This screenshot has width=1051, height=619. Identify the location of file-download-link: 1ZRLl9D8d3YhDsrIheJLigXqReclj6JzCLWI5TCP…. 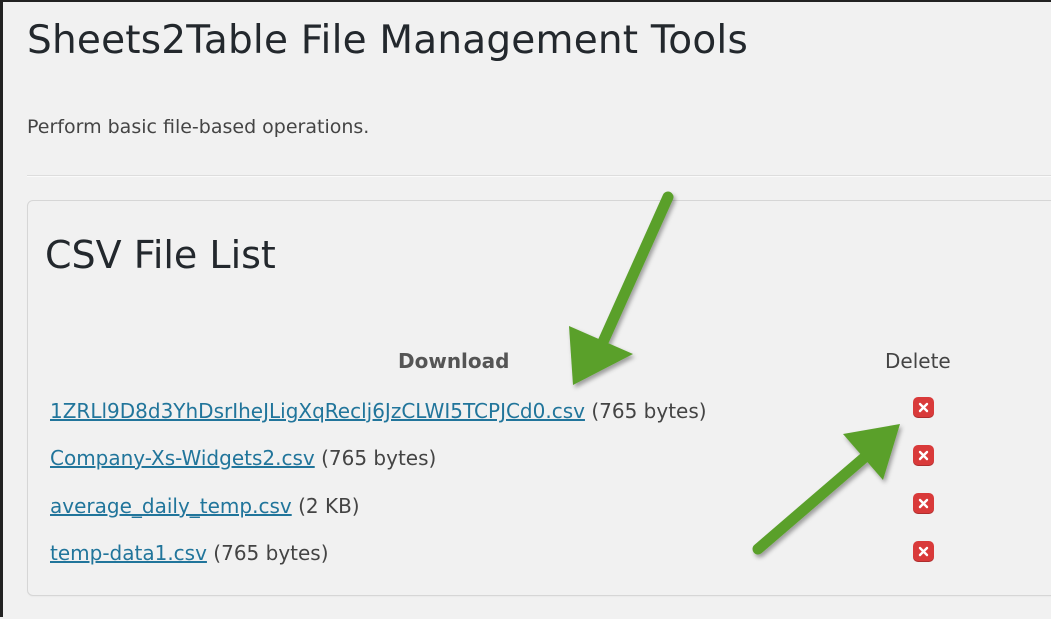
(317, 411).